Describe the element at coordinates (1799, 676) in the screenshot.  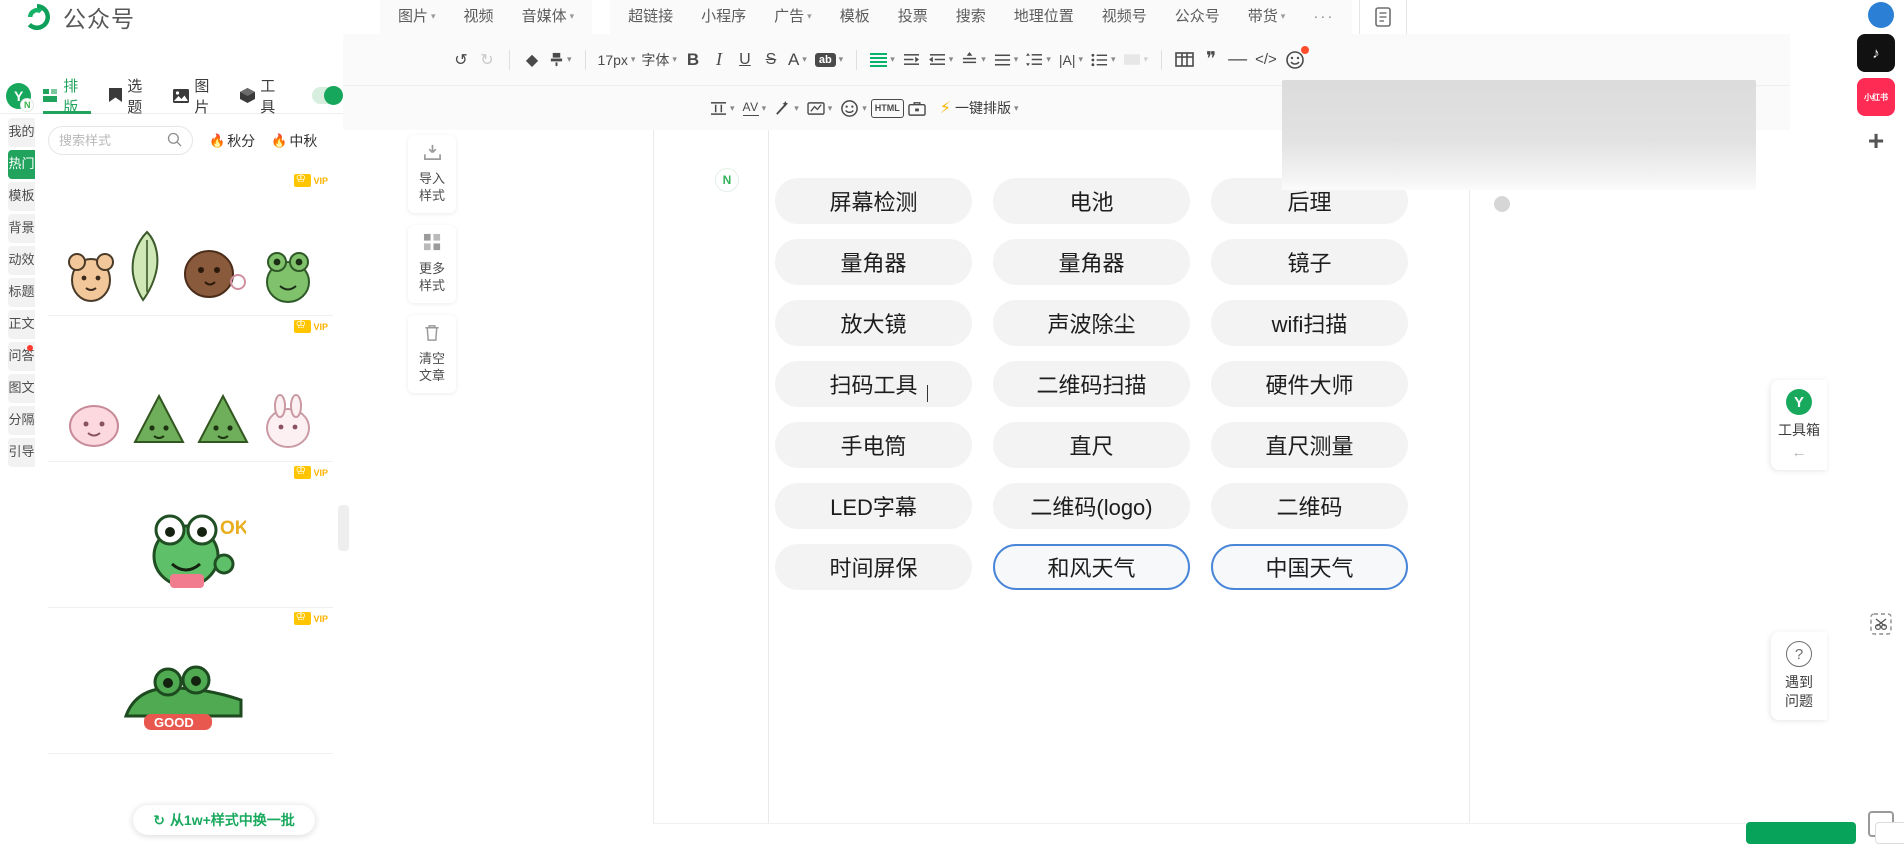
I see `right-rail-help: ? 遇到问题` at that location.